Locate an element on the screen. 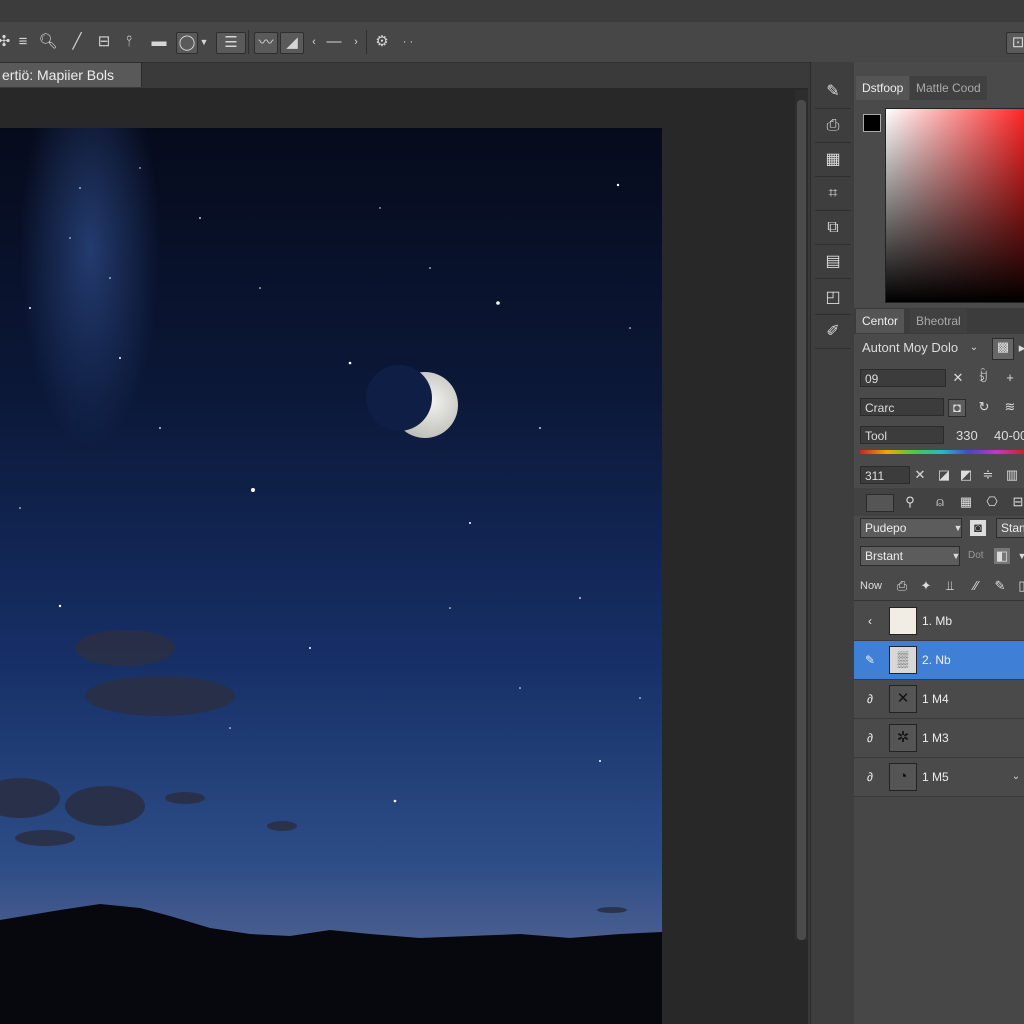 This screenshot has height=1024, width=1024. field-tool: Tool is located at coordinates (902, 435).